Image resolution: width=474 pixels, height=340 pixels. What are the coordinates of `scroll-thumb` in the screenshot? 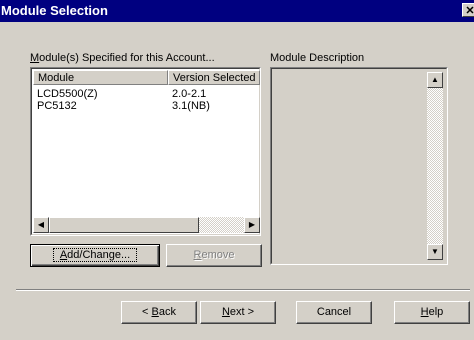 It's located at (124, 225).